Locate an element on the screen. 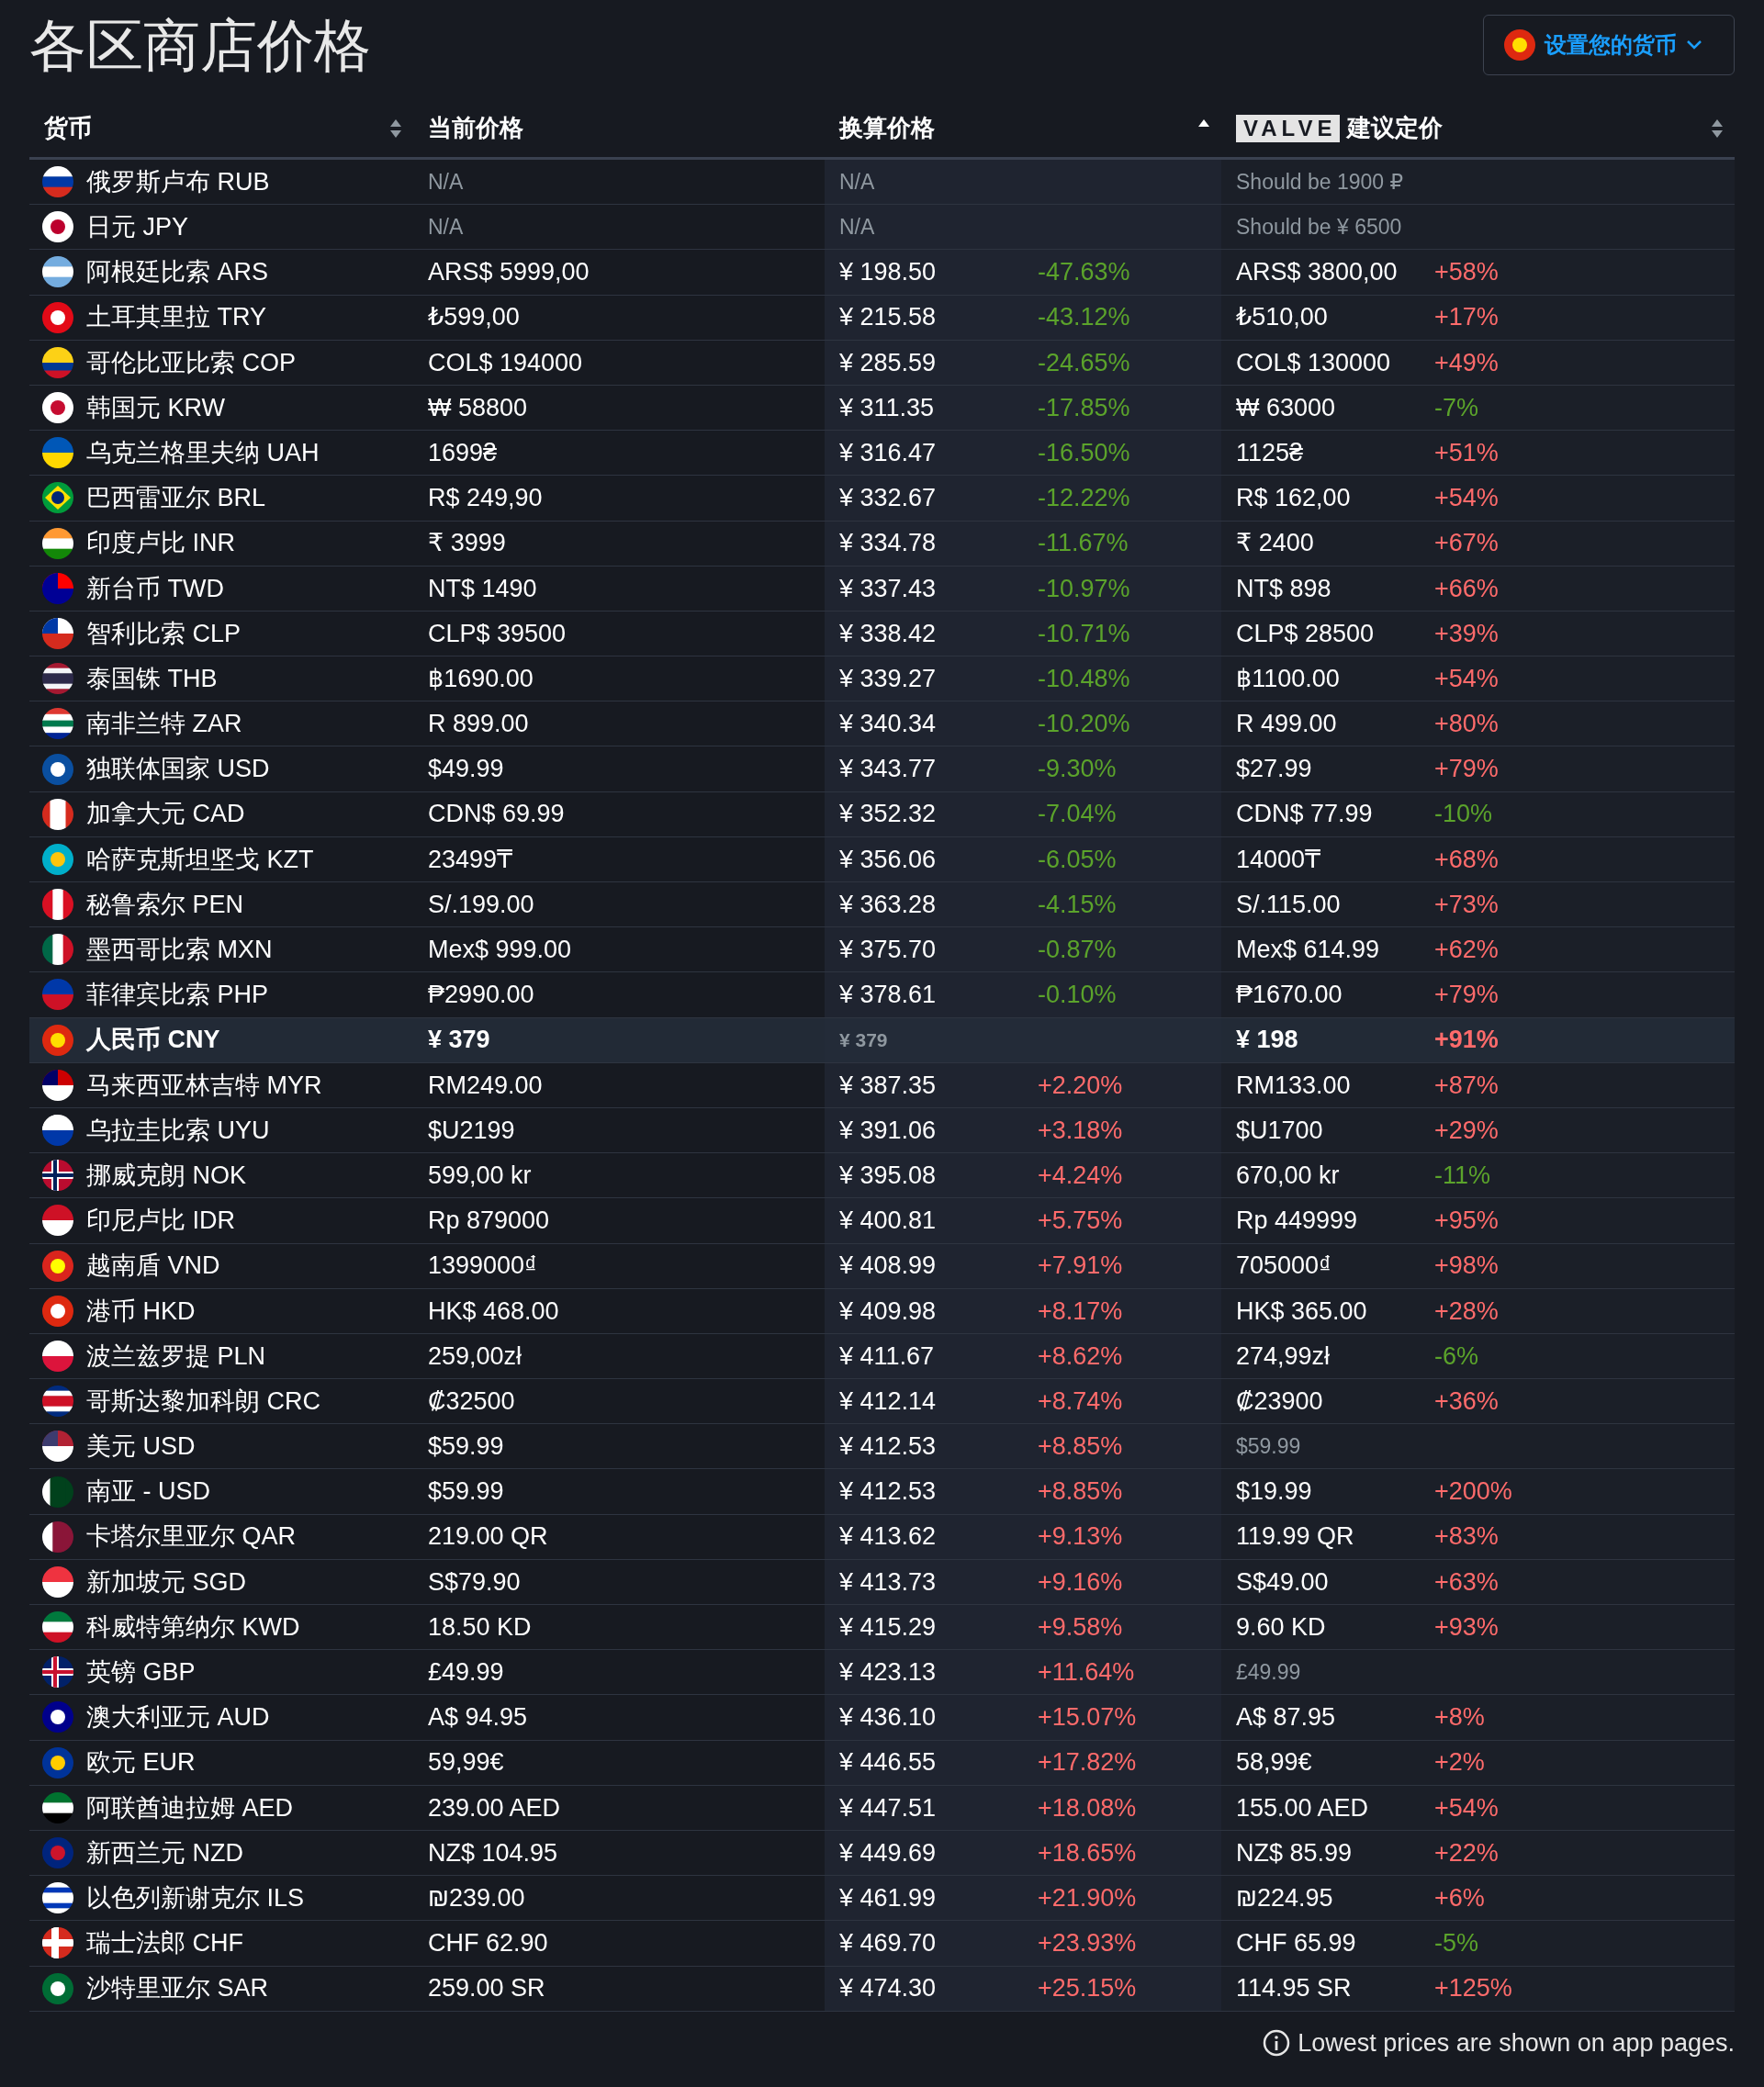 The width and height of the screenshot is (1764, 2087). suggested-price: NT$ 898 is located at coordinates (1284, 588).